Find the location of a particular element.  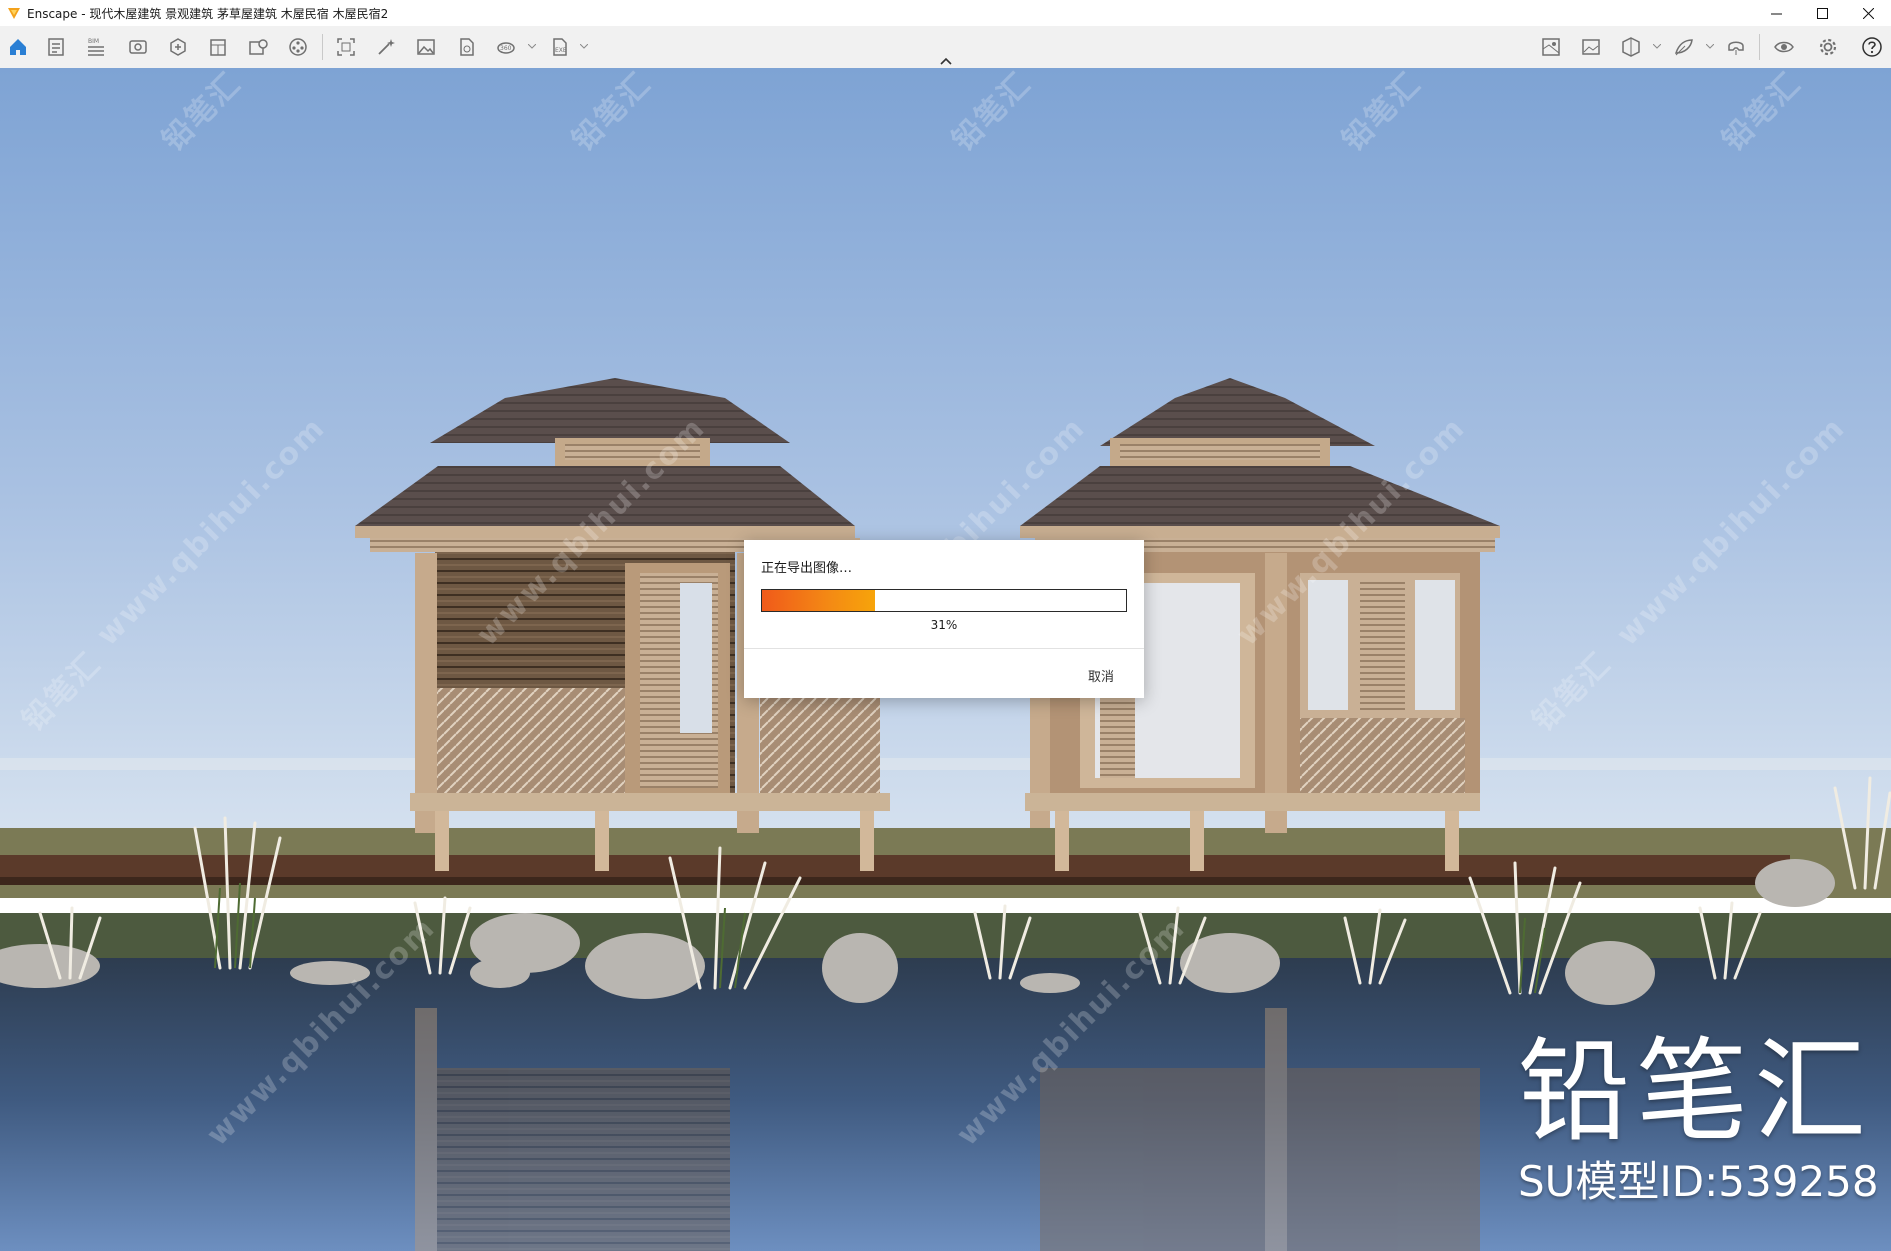

export-image-icon is located at coordinates (426, 47).